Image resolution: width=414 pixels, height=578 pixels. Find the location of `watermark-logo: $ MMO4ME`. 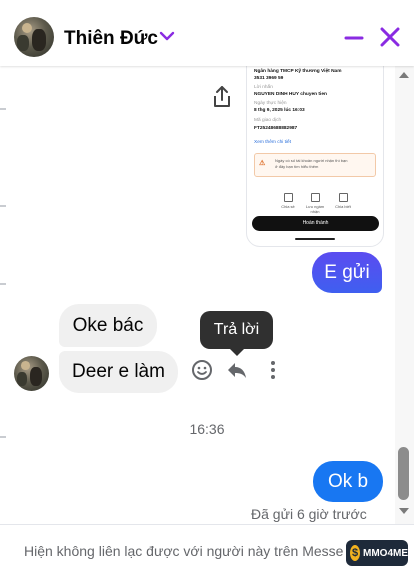

watermark-logo: $ MMO4ME is located at coordinates (377, 553).